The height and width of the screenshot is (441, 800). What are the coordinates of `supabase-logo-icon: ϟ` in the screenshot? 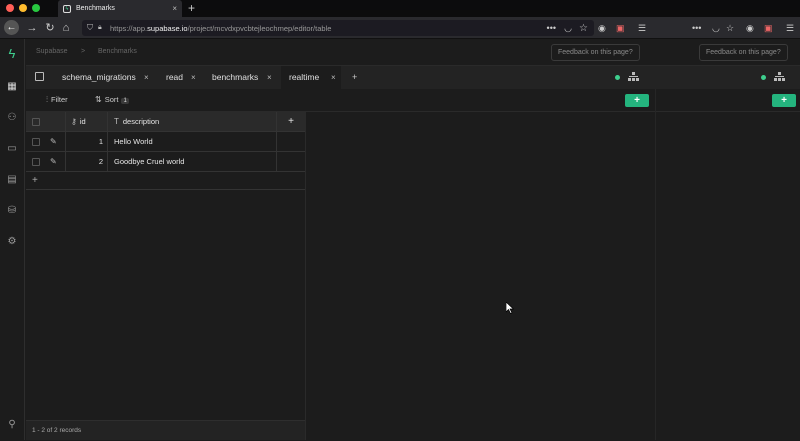 It's located at (12, 53).